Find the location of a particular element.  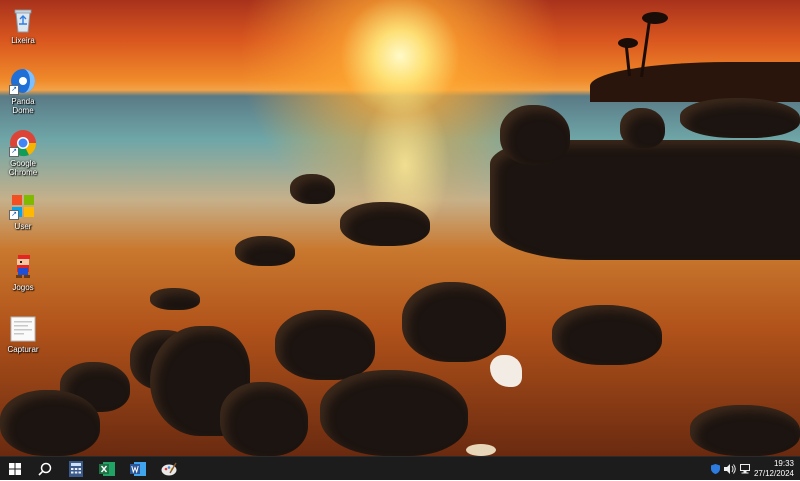

search-button is located at coordinates (45, 469).